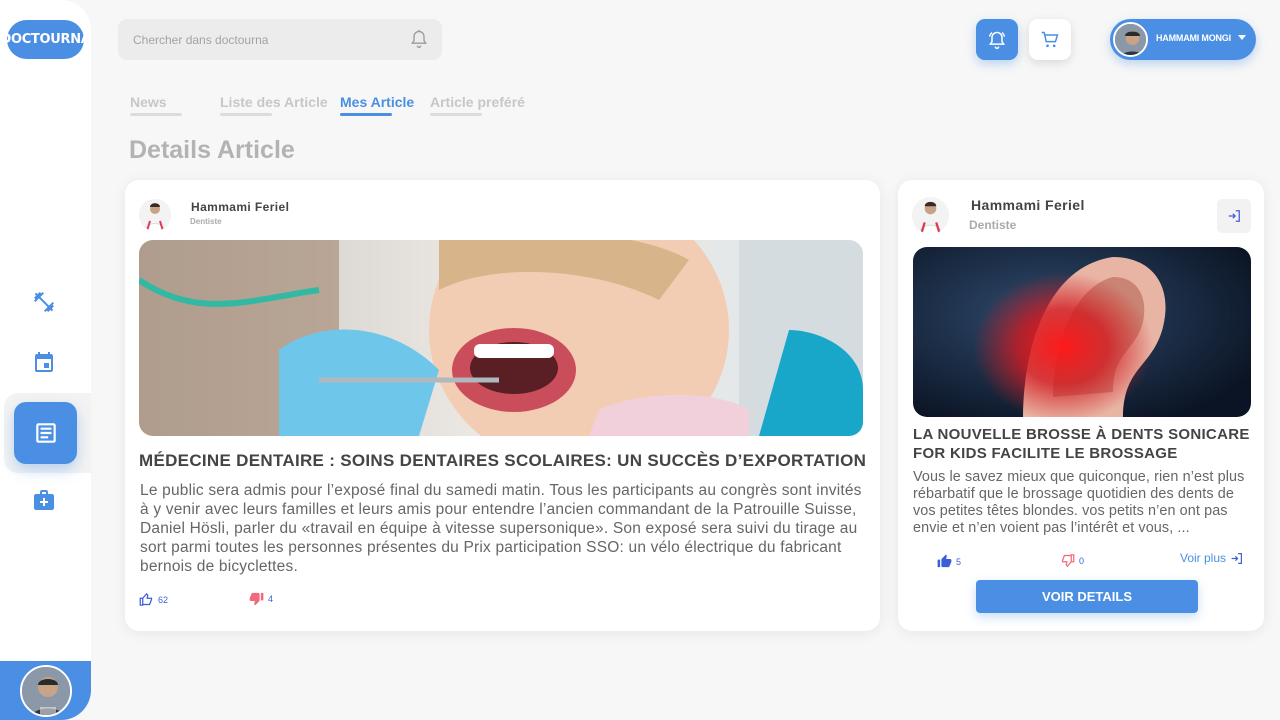 This screenshot has height=720, width=1280. What do you see at coordinates (200, 40) in the screenshot?
I see `search-input: Chercher dans doctourna` at bounding box center [200, 40].